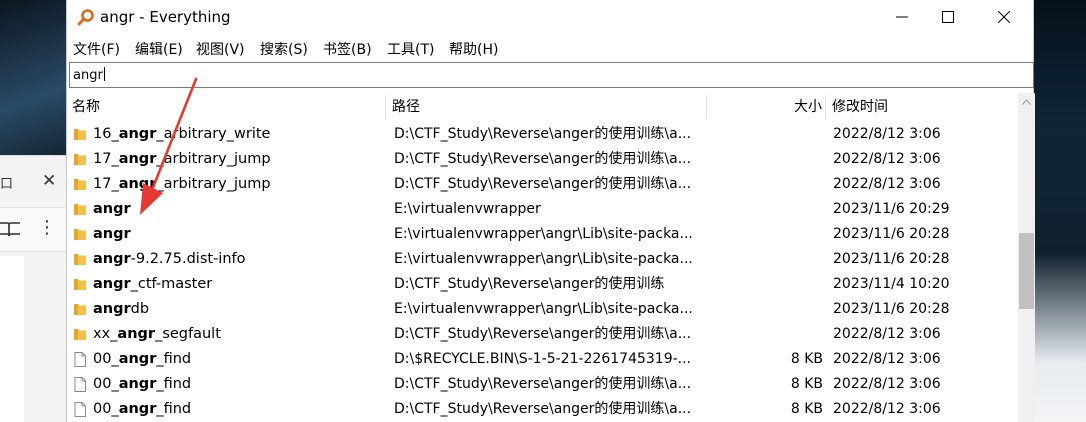  What do you see at coordinates (105, 334) in the screenshot?
I see `file-name-prefix: xx_` at bounding box center [105, 334].